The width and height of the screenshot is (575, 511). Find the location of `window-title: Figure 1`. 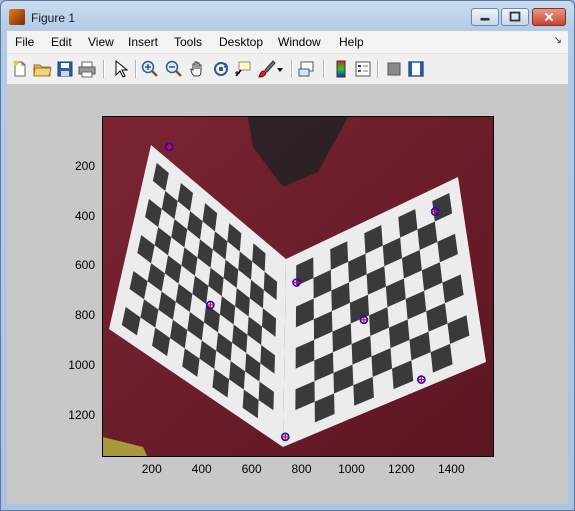

window-title: Figure 1 is located at coordinates (53, 18).